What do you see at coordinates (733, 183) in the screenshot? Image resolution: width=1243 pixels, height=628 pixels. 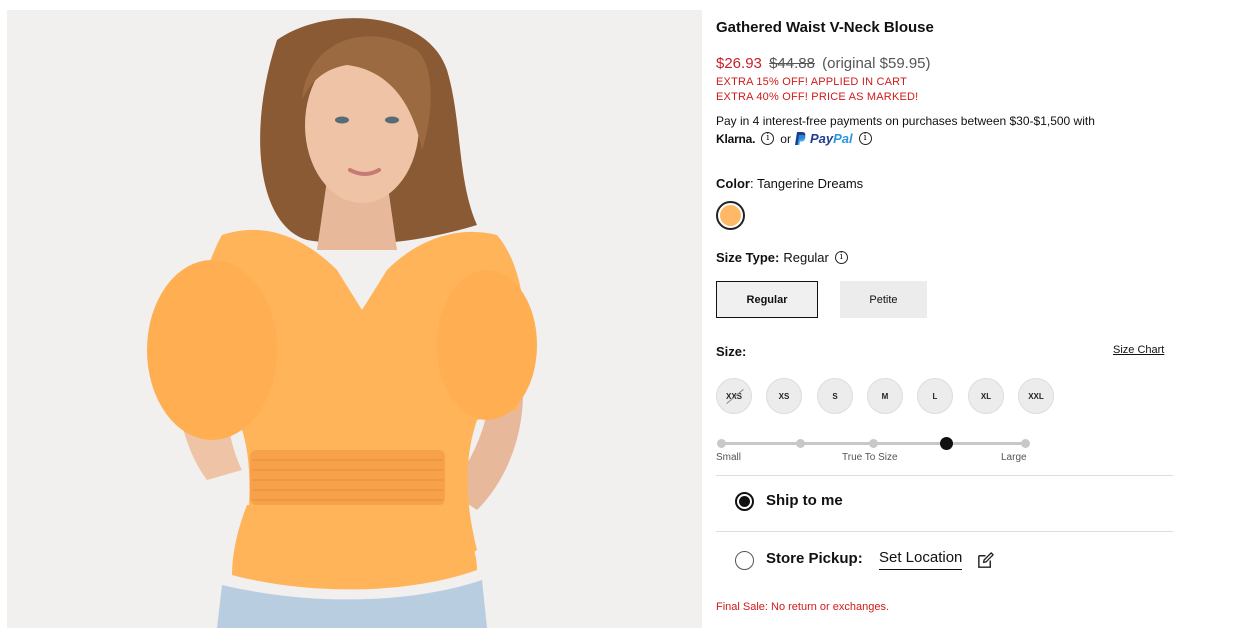 I see `color-label: Color` at bounding box center [733, 183].